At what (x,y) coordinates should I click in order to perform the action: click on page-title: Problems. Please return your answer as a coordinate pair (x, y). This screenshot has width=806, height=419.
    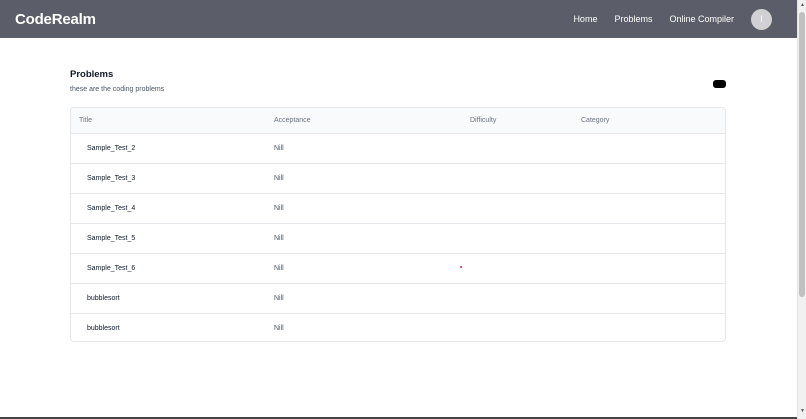
    Looking at the image, I should click on (92, 74).